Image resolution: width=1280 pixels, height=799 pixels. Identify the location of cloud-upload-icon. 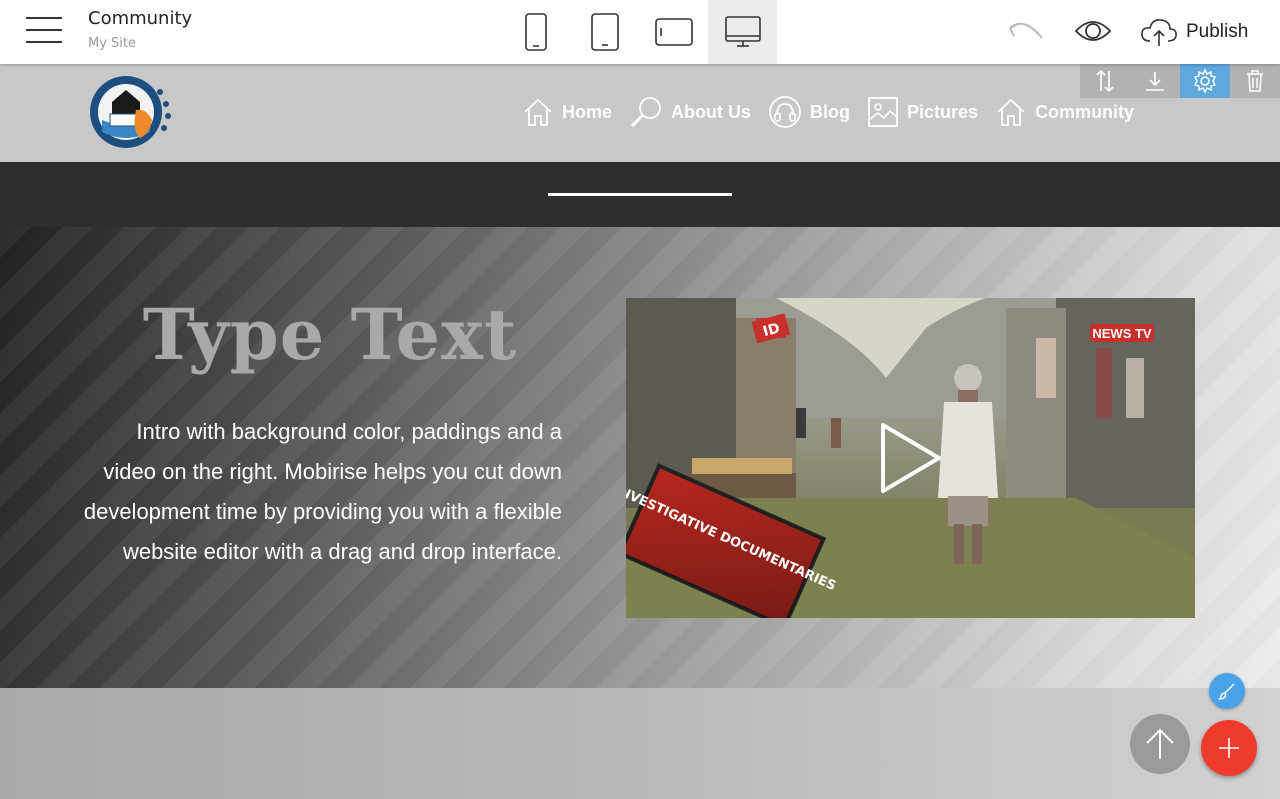
(1159, 32).